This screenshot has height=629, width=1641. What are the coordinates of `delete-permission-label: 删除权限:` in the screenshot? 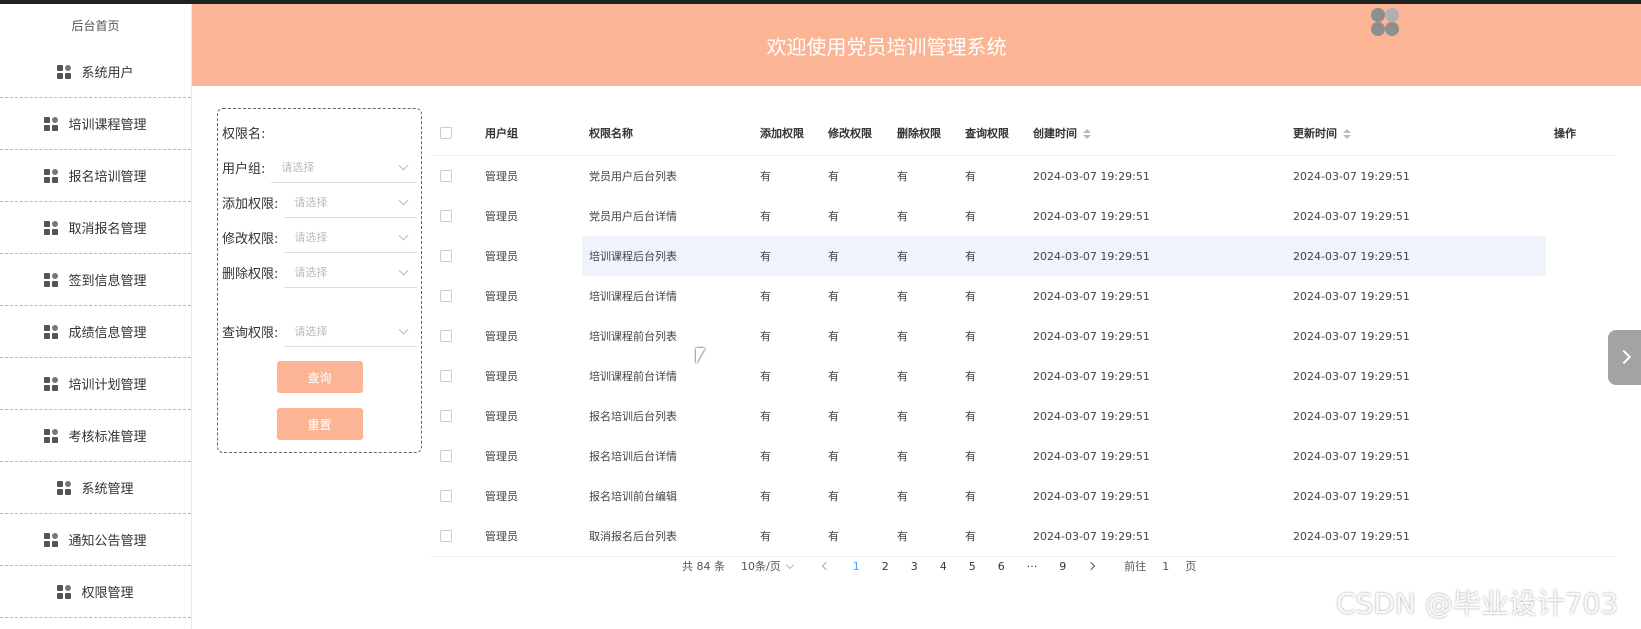 It's located at (250, 274).